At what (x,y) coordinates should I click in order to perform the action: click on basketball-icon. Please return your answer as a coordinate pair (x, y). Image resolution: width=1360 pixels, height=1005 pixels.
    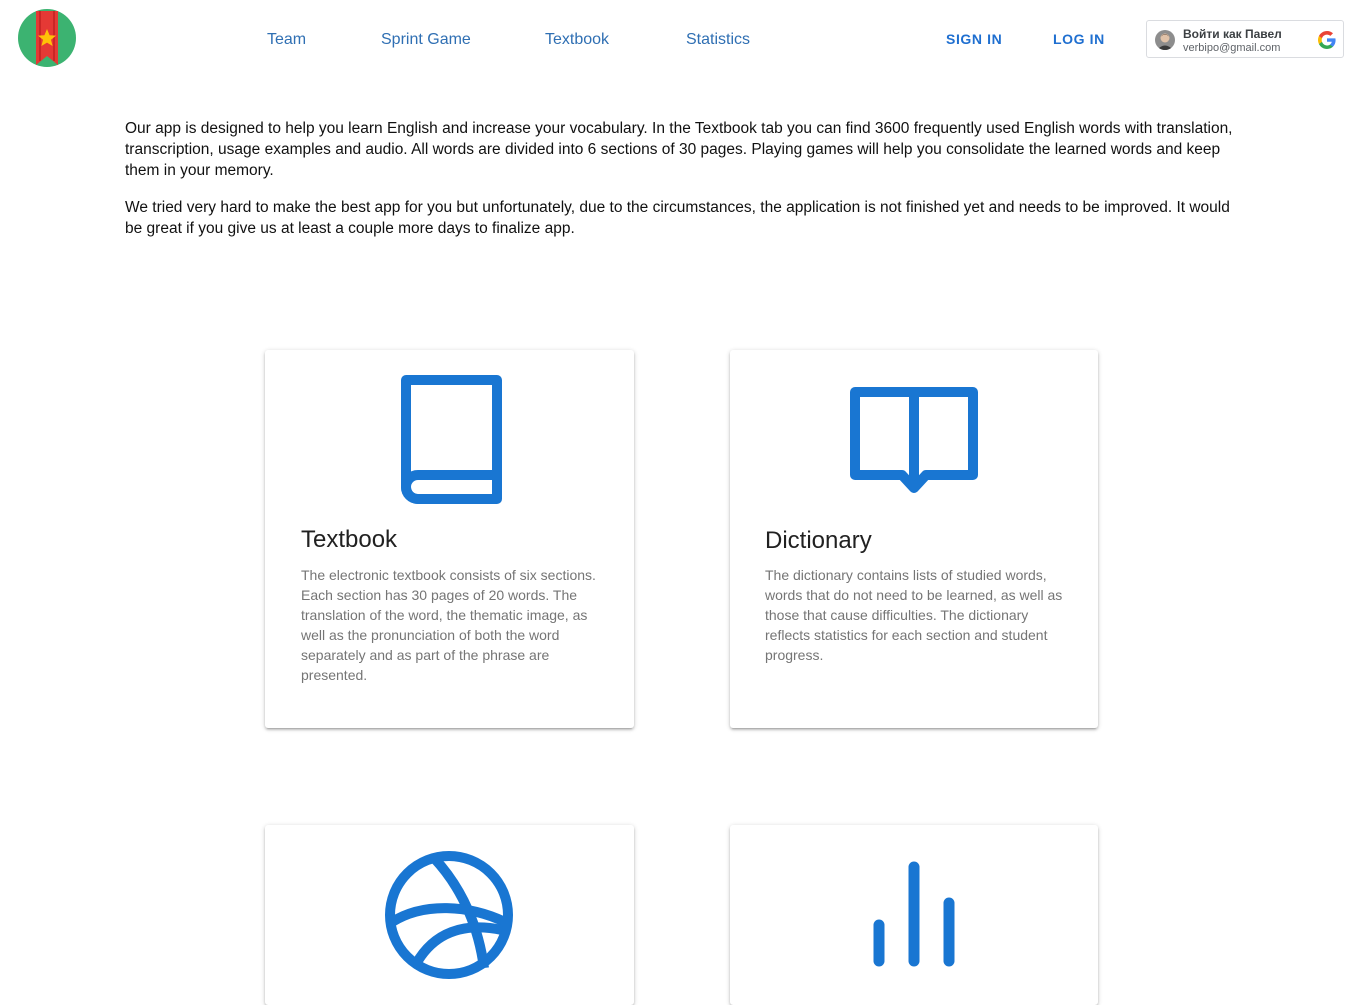
    Looking at the image, I should click on (449, 917).